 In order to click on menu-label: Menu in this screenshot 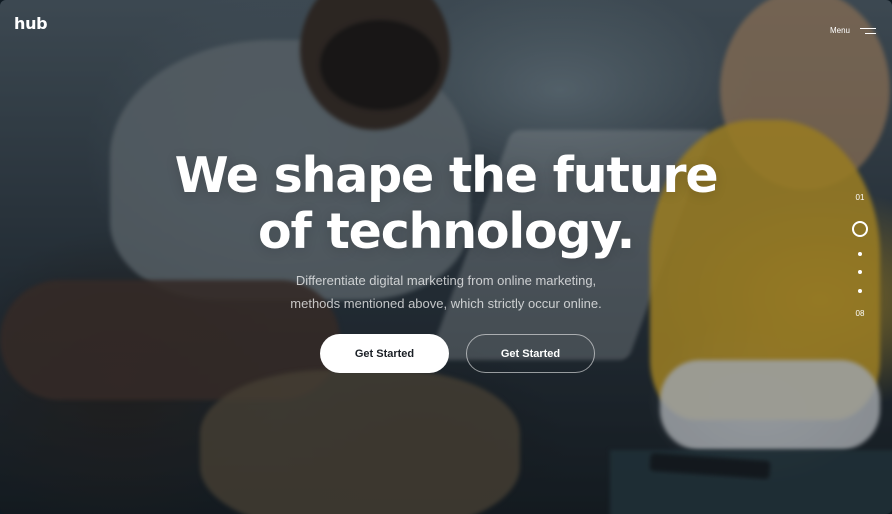, I will do `click(839, 30)`.